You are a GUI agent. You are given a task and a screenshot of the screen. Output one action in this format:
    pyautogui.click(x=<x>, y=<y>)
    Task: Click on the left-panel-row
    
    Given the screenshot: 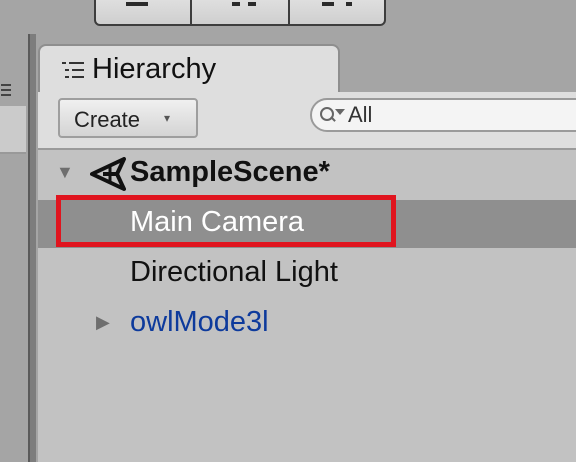 What is the action you would take?
    pyautogui.click(x=13, y=130)
    